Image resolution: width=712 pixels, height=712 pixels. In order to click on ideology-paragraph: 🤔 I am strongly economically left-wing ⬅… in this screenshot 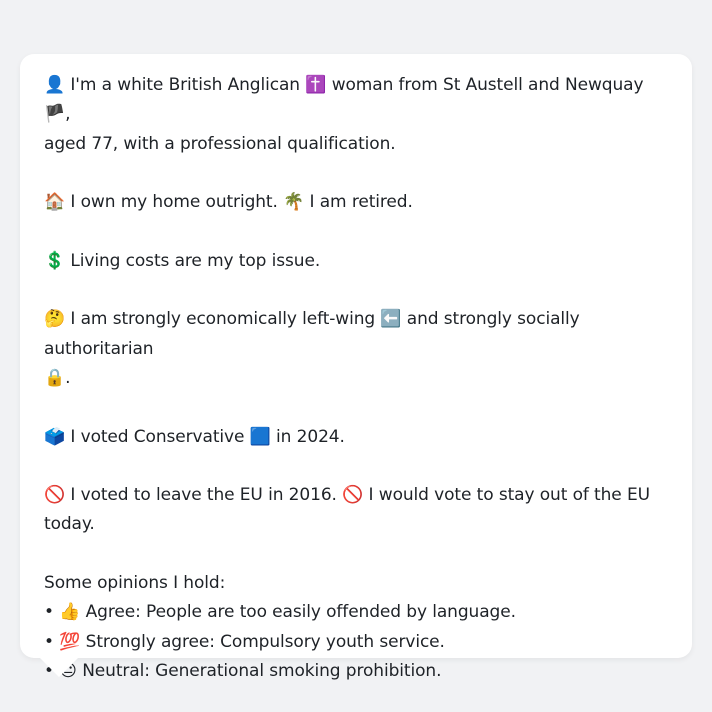, I will do `click(356, 349)`.